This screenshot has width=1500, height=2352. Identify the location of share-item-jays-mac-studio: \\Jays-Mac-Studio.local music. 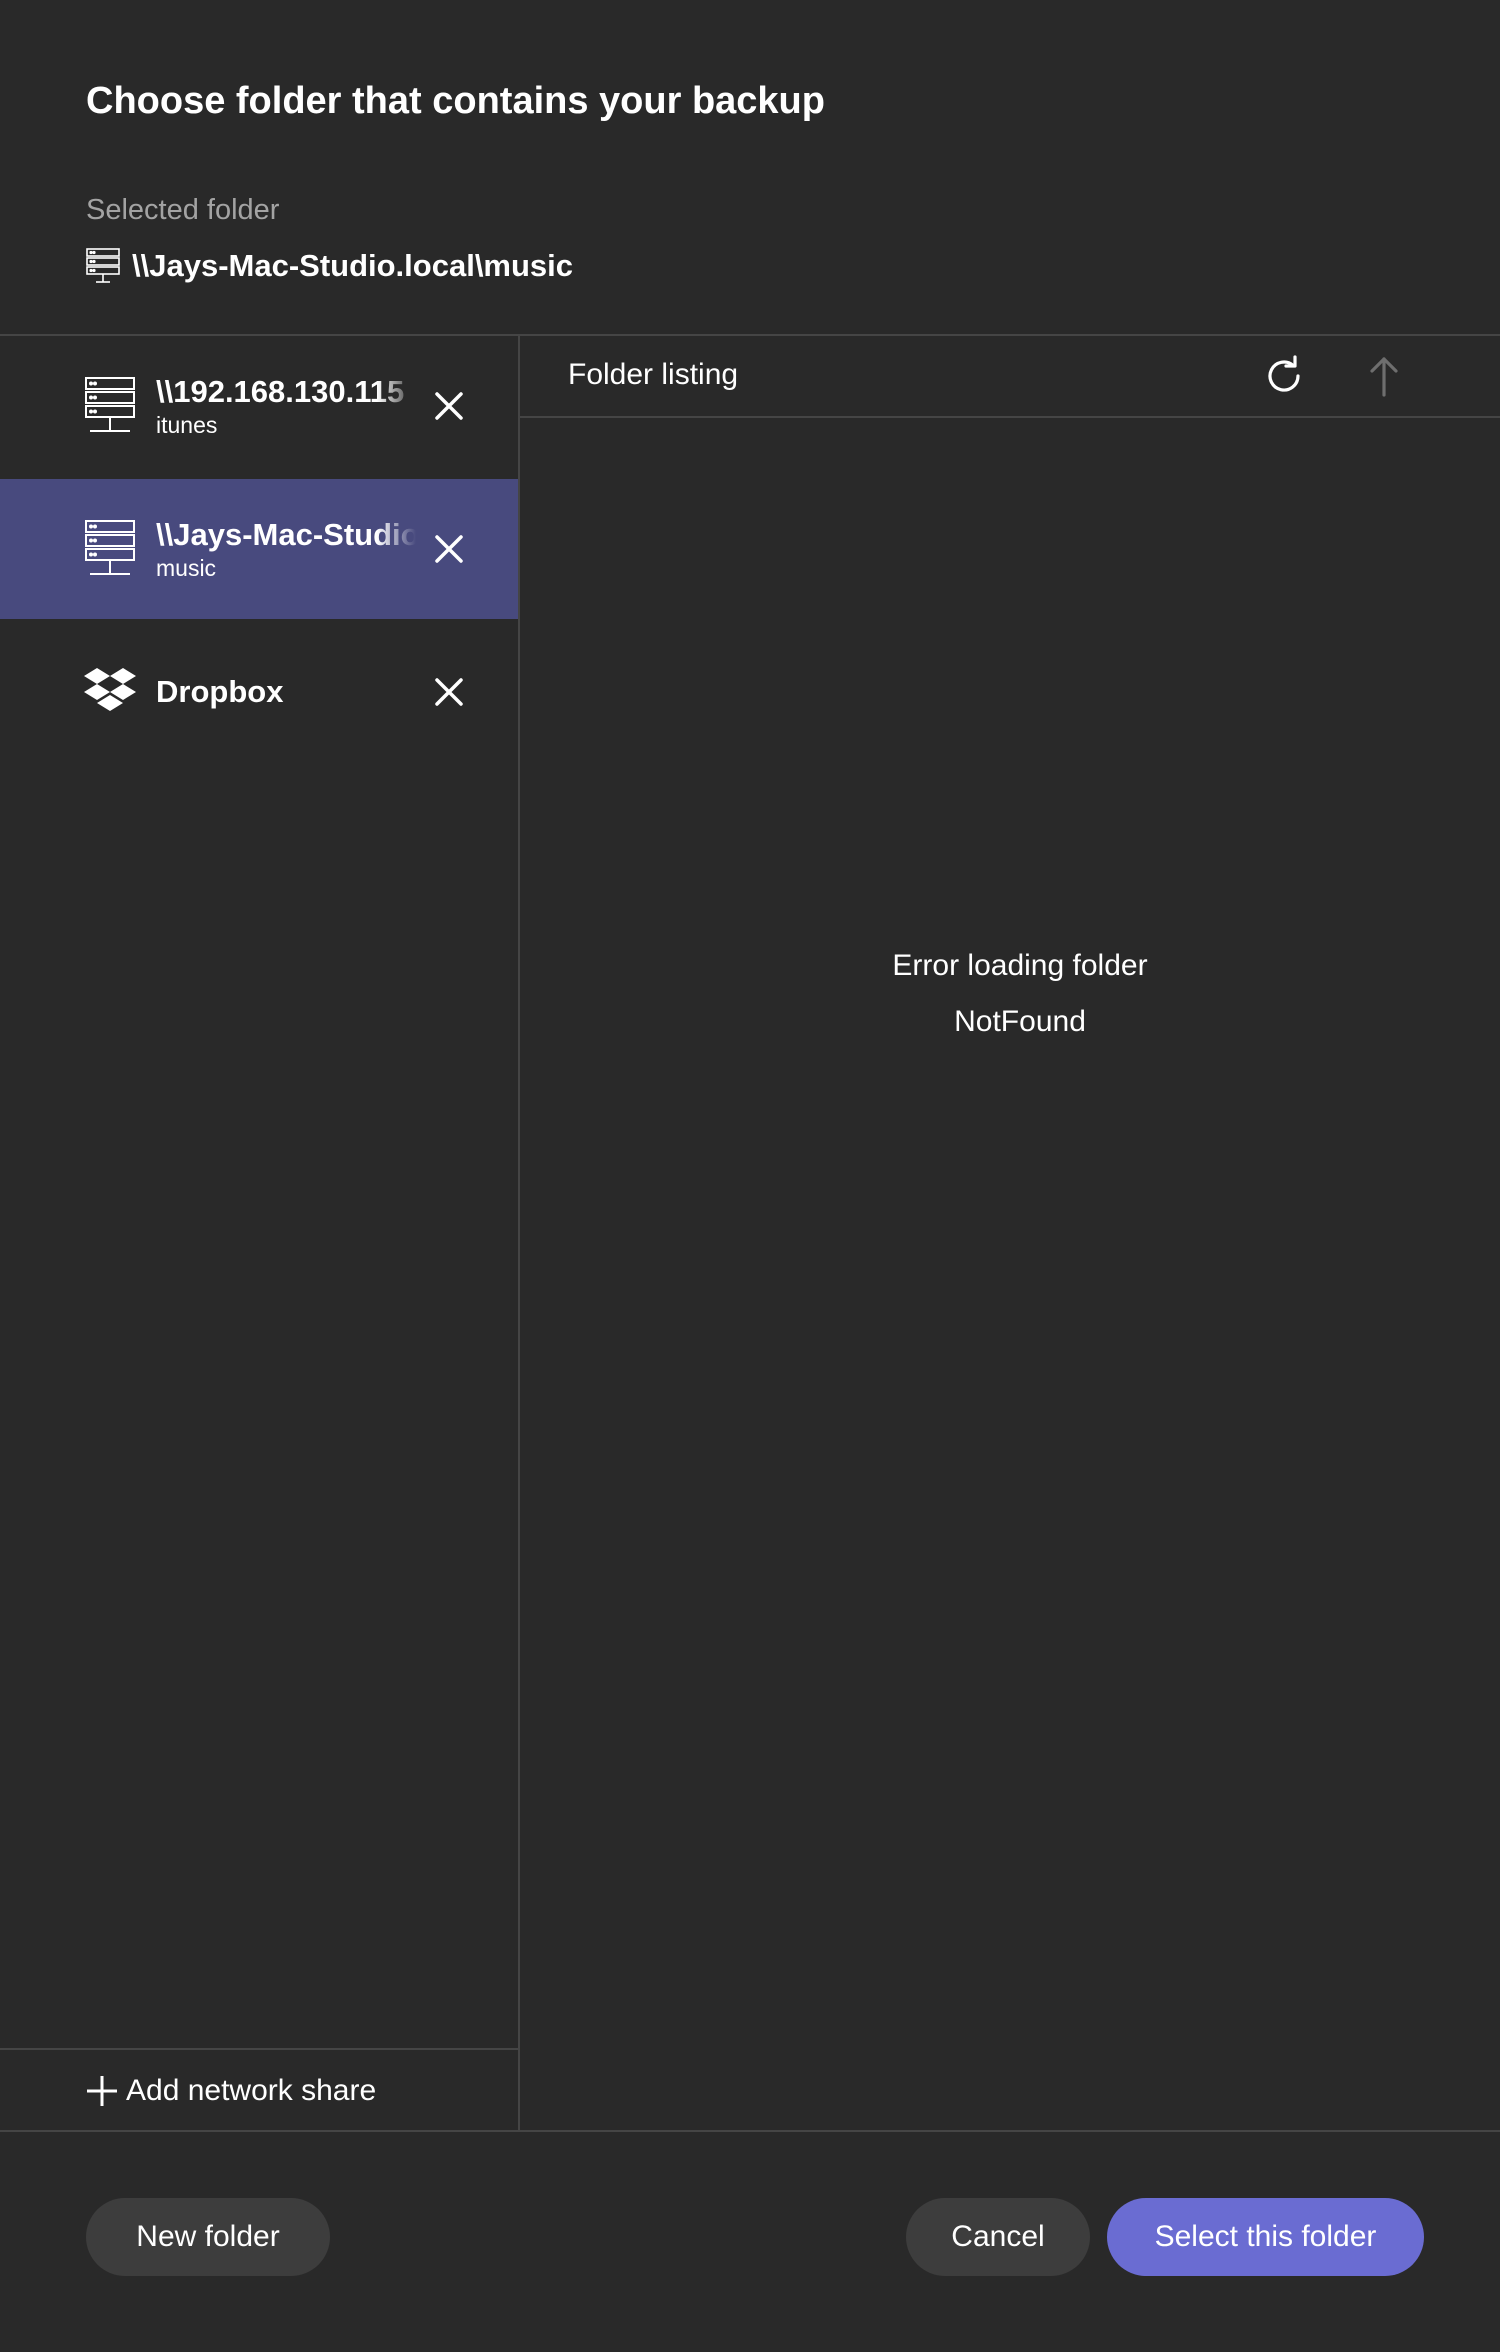
(259, 549).